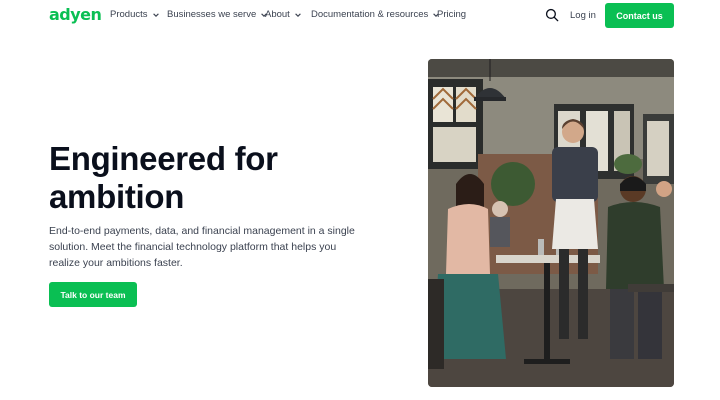 This screenshot has height=400, width=720. I want to click on nav-item-documentation: Documentation & resources, so click(375, 15).